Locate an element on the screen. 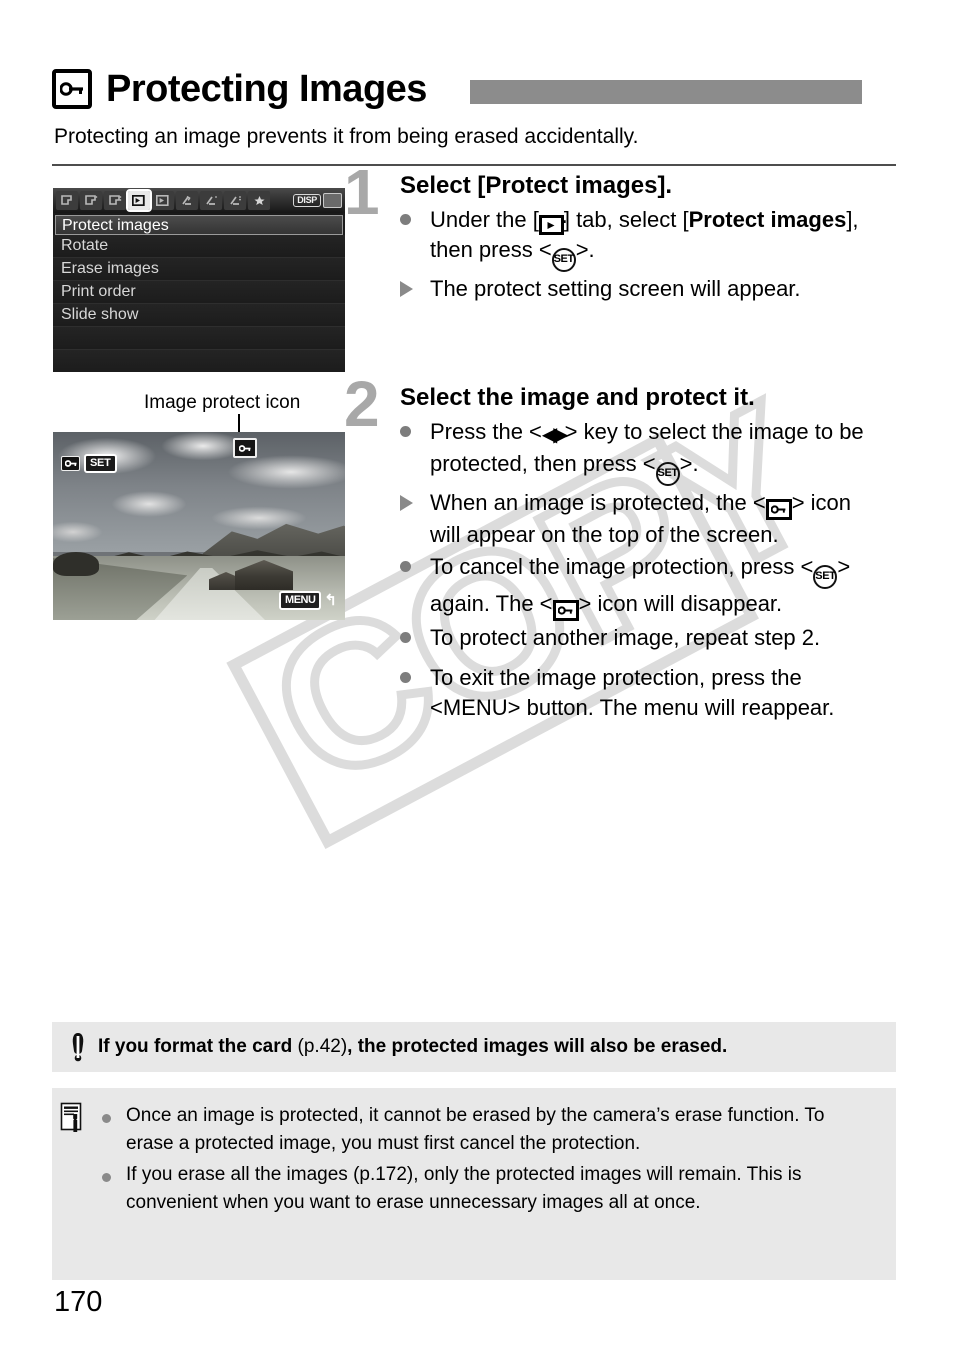 The height and width of the screenshot is (1345, 954). txt: Under the [ is located at coordinates (484, 219).